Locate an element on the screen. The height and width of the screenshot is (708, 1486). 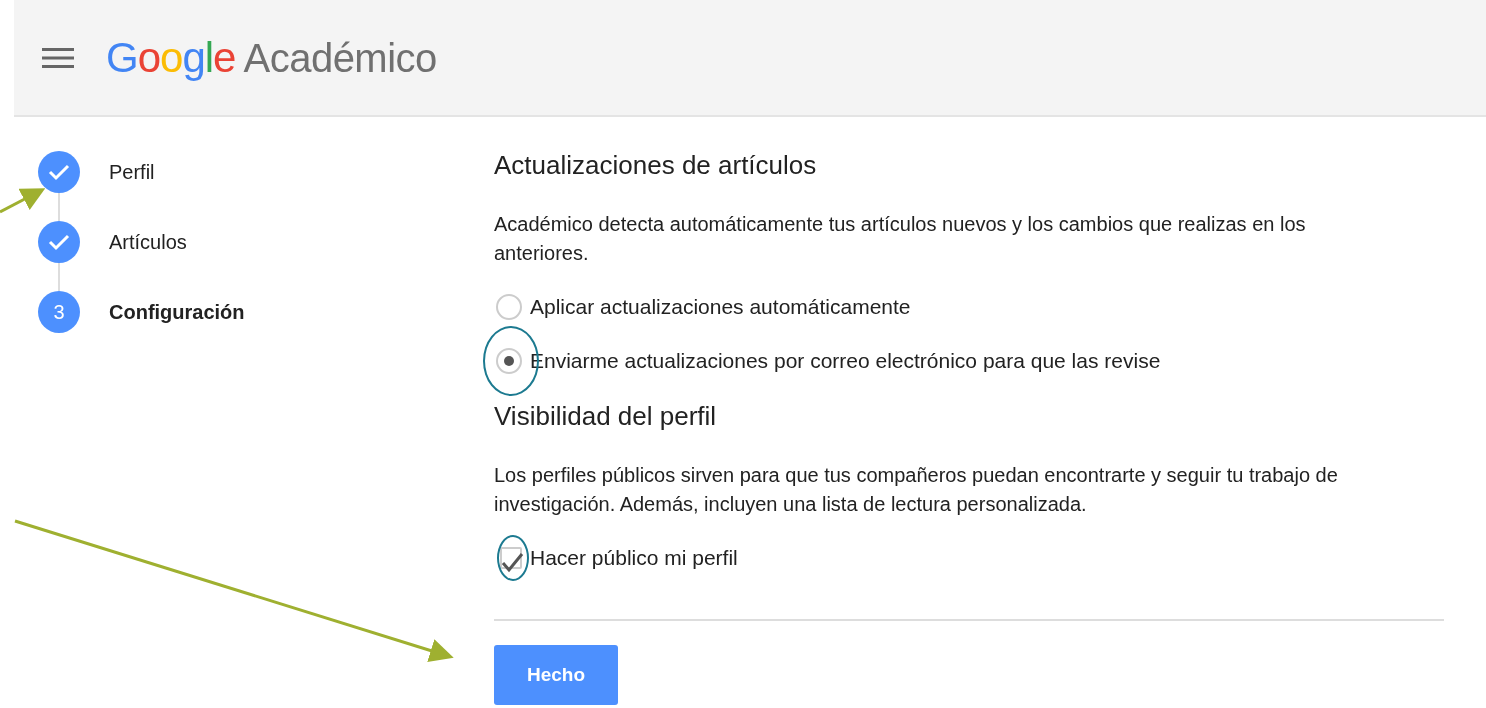
checkbox-label: Hacer público mi perfil is located at coordinates (634, 558).